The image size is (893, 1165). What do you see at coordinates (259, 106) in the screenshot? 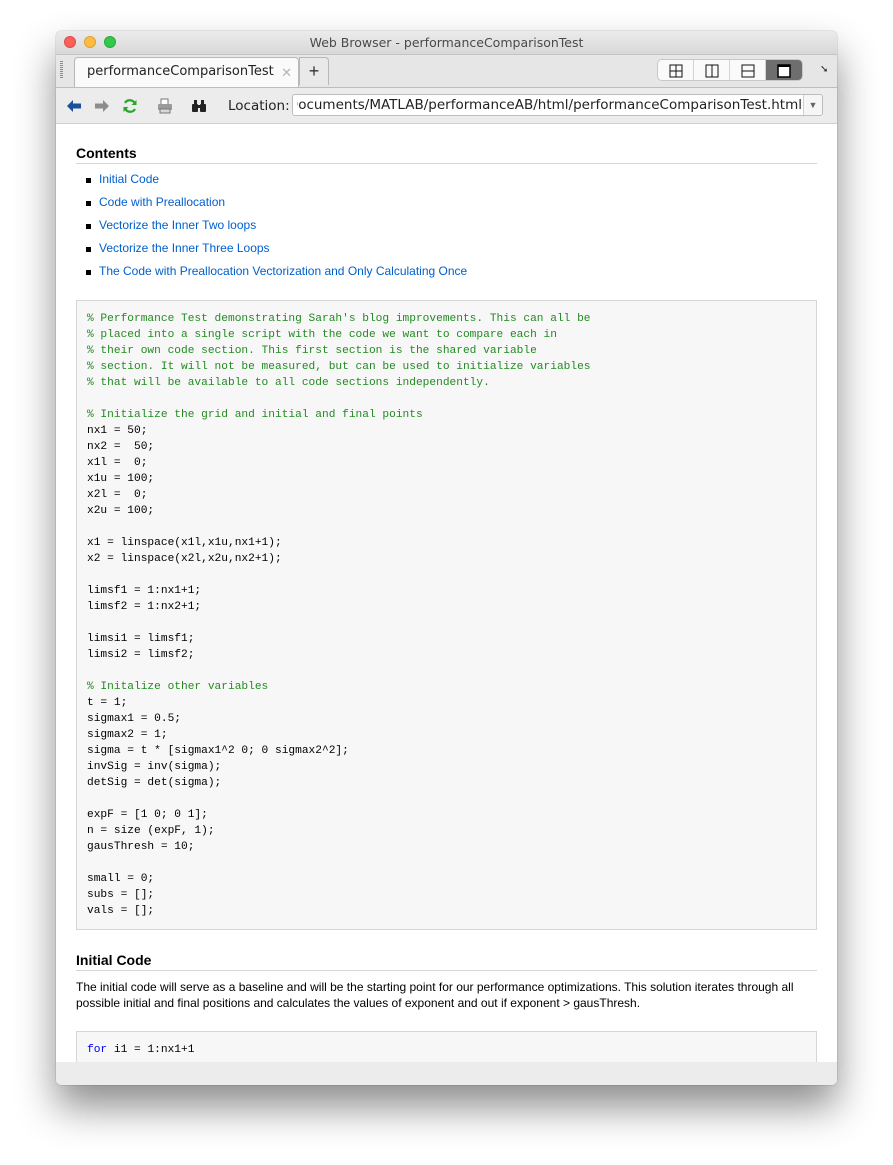
I see `location-label: Location:` at bounding box center [259, 106].